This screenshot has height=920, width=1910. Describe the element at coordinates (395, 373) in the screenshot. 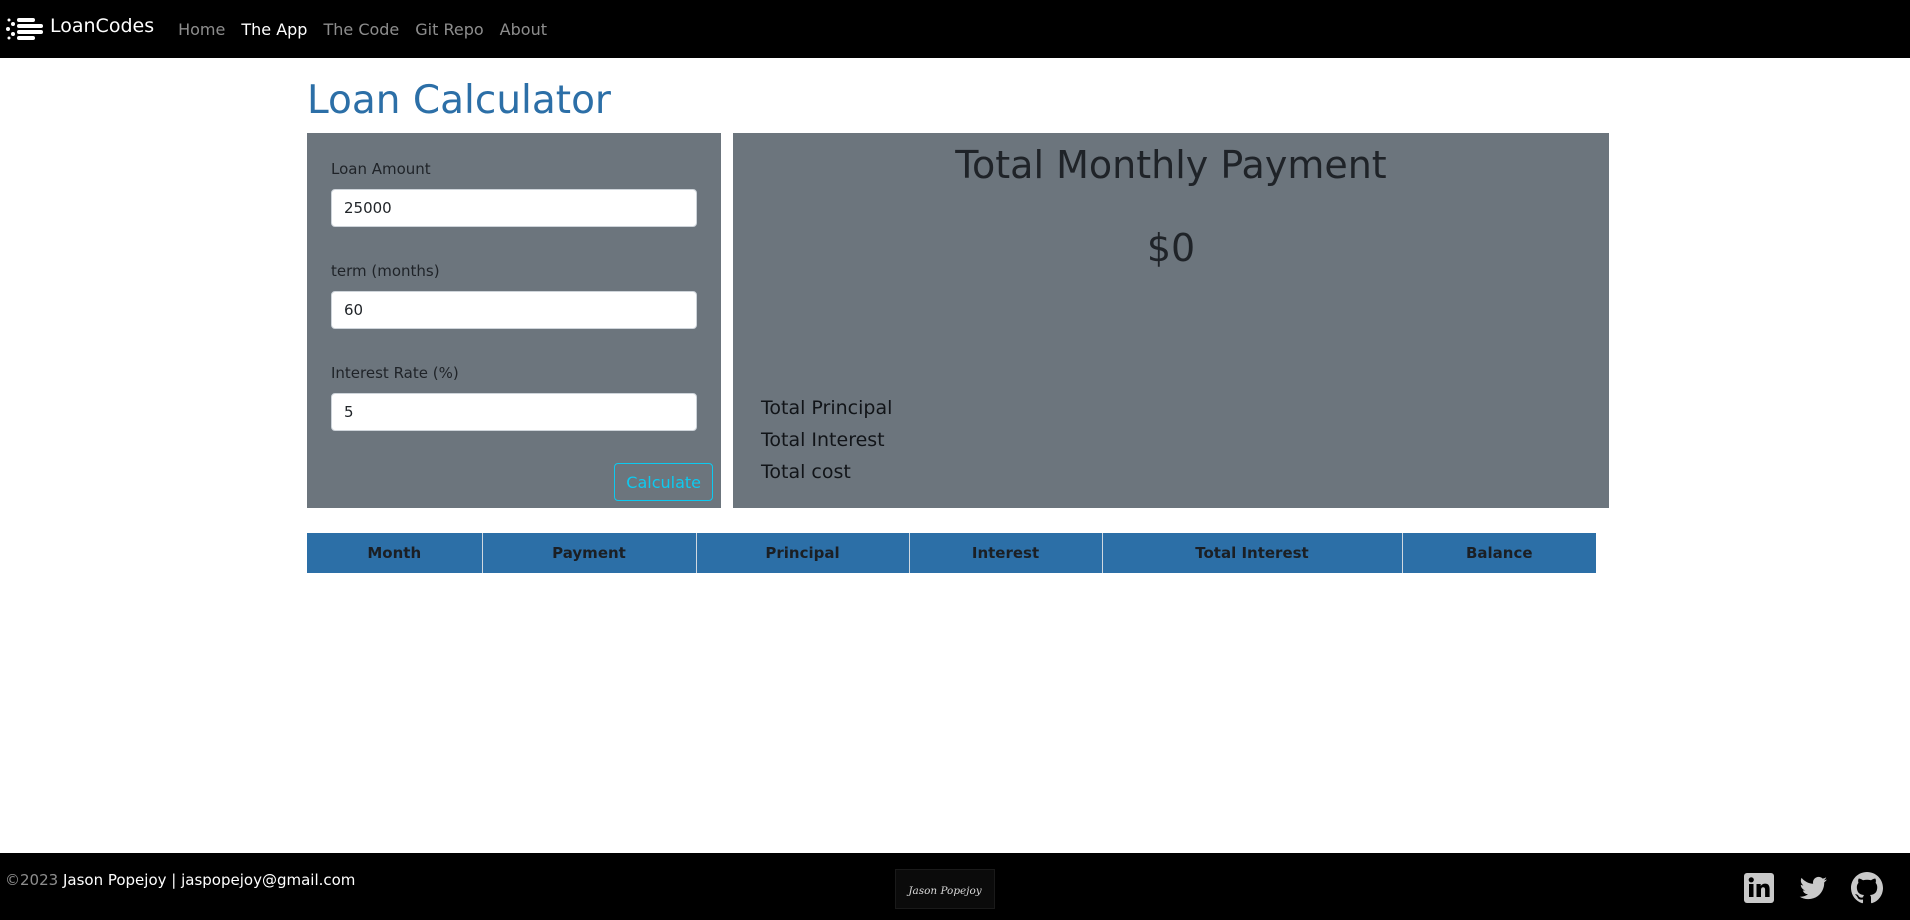

I see `interest-rate-label: Interest Rate (%)` at that location.